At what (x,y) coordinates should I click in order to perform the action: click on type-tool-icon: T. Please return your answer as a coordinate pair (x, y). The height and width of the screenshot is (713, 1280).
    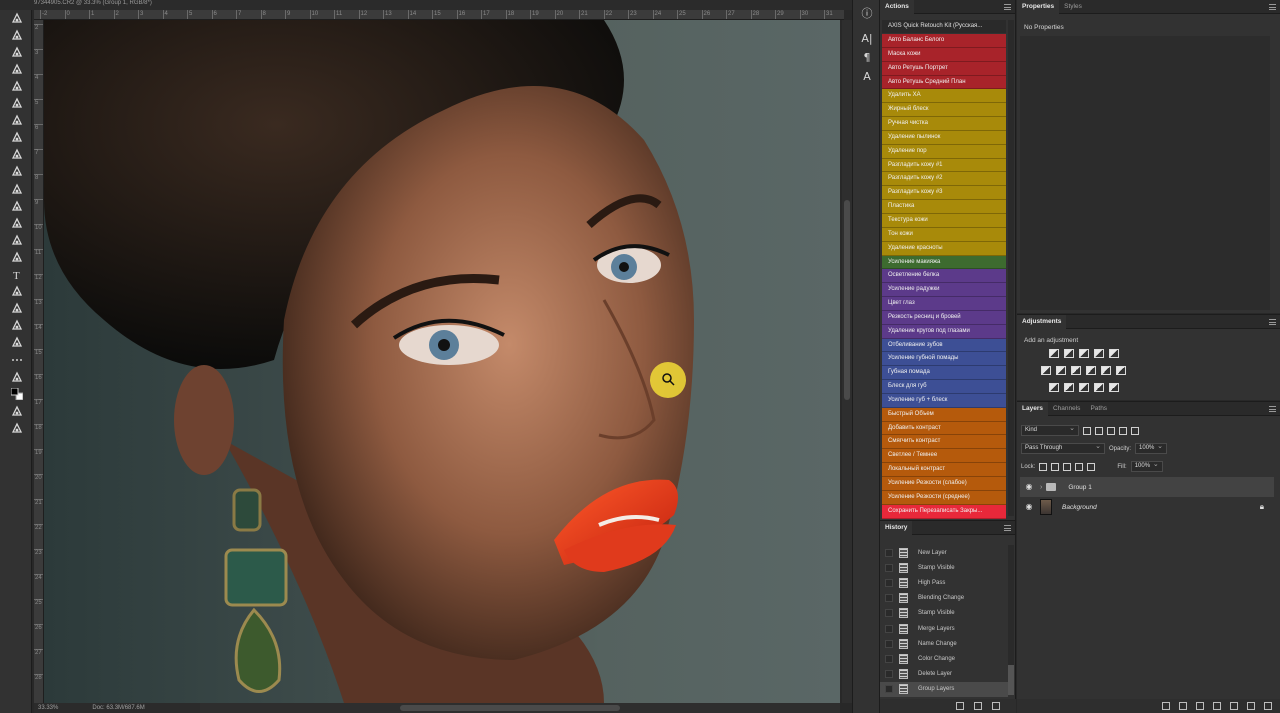
    Looking at the image, I should click on (17, 274).